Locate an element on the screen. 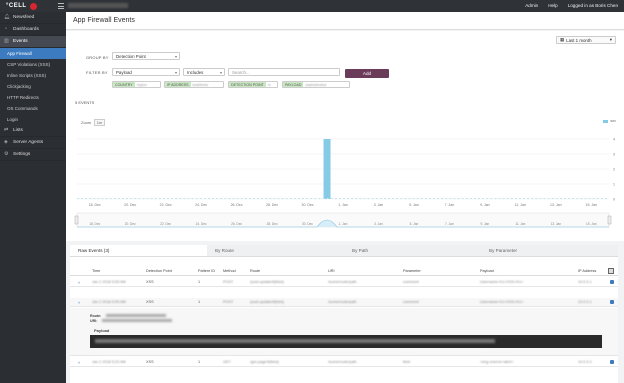 The width and height of the screenshot is (624, 383). columns-toggle-icon is located at coordinates (611, 271).